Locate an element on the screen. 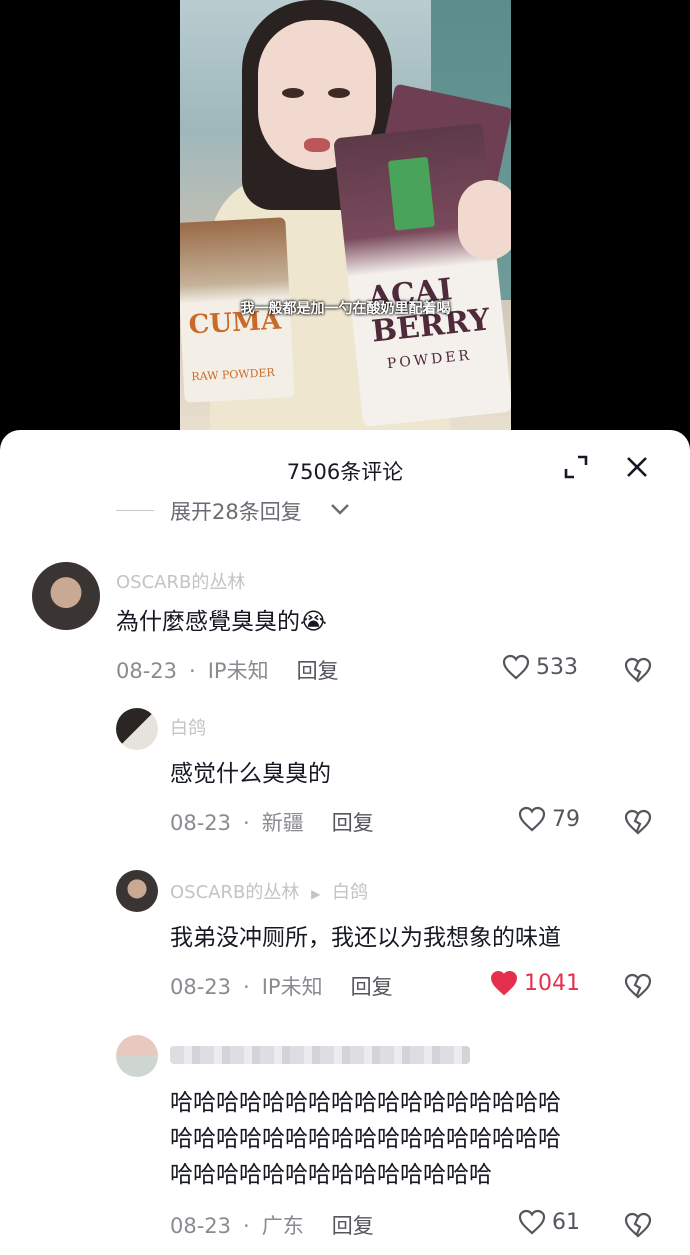 Image resolution: width=690 pixels, height=1255 pixels. username-blurred is located at coordinates (320, 1055).